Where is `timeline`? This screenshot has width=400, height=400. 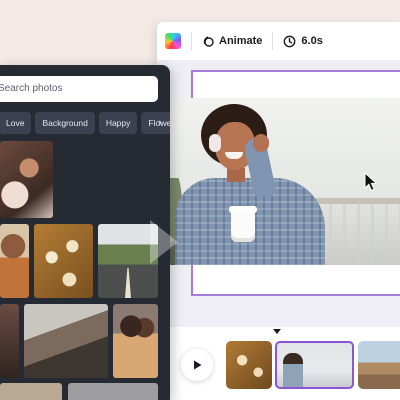
timeline is located at coordinates (278, 363).